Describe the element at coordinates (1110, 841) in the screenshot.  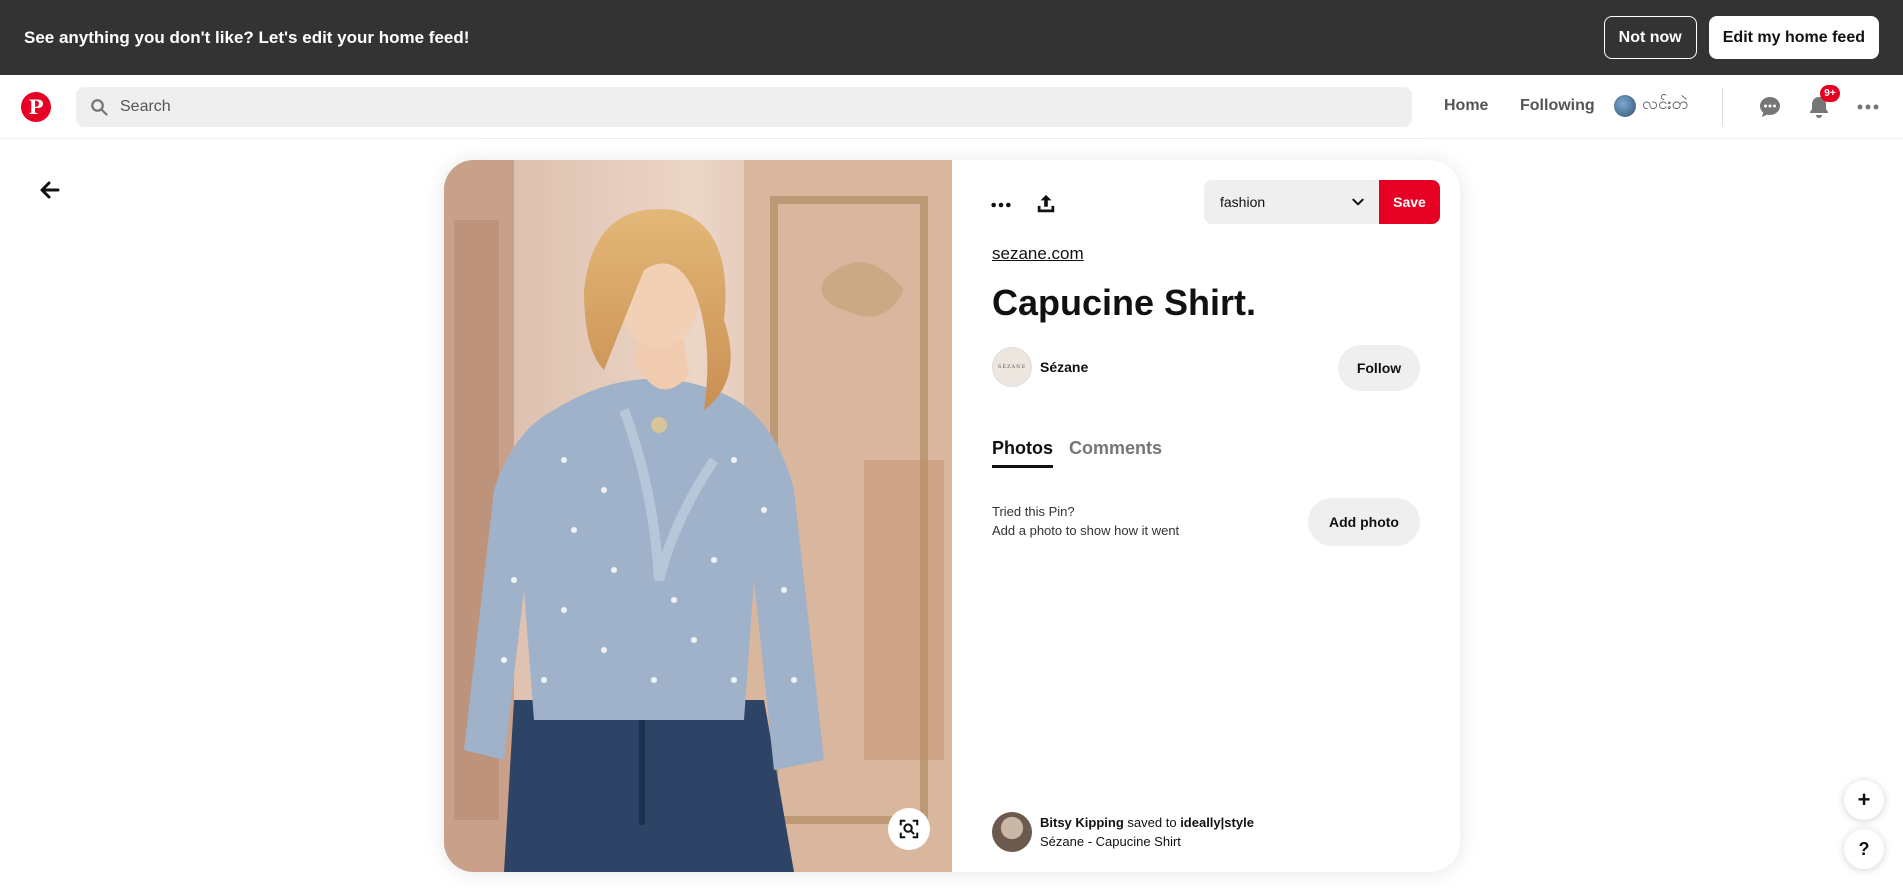
I see `saved-by-caption: Sézane - Capucine Shirt` at that location.